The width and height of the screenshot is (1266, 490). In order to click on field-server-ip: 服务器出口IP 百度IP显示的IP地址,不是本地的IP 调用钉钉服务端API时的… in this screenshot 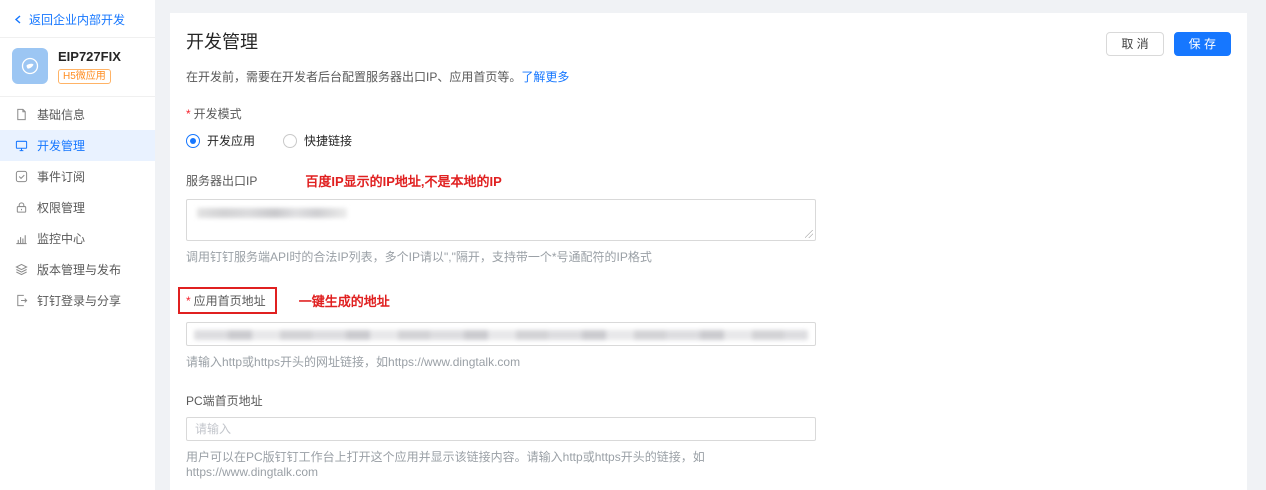, I will do `click(501, 218)`.